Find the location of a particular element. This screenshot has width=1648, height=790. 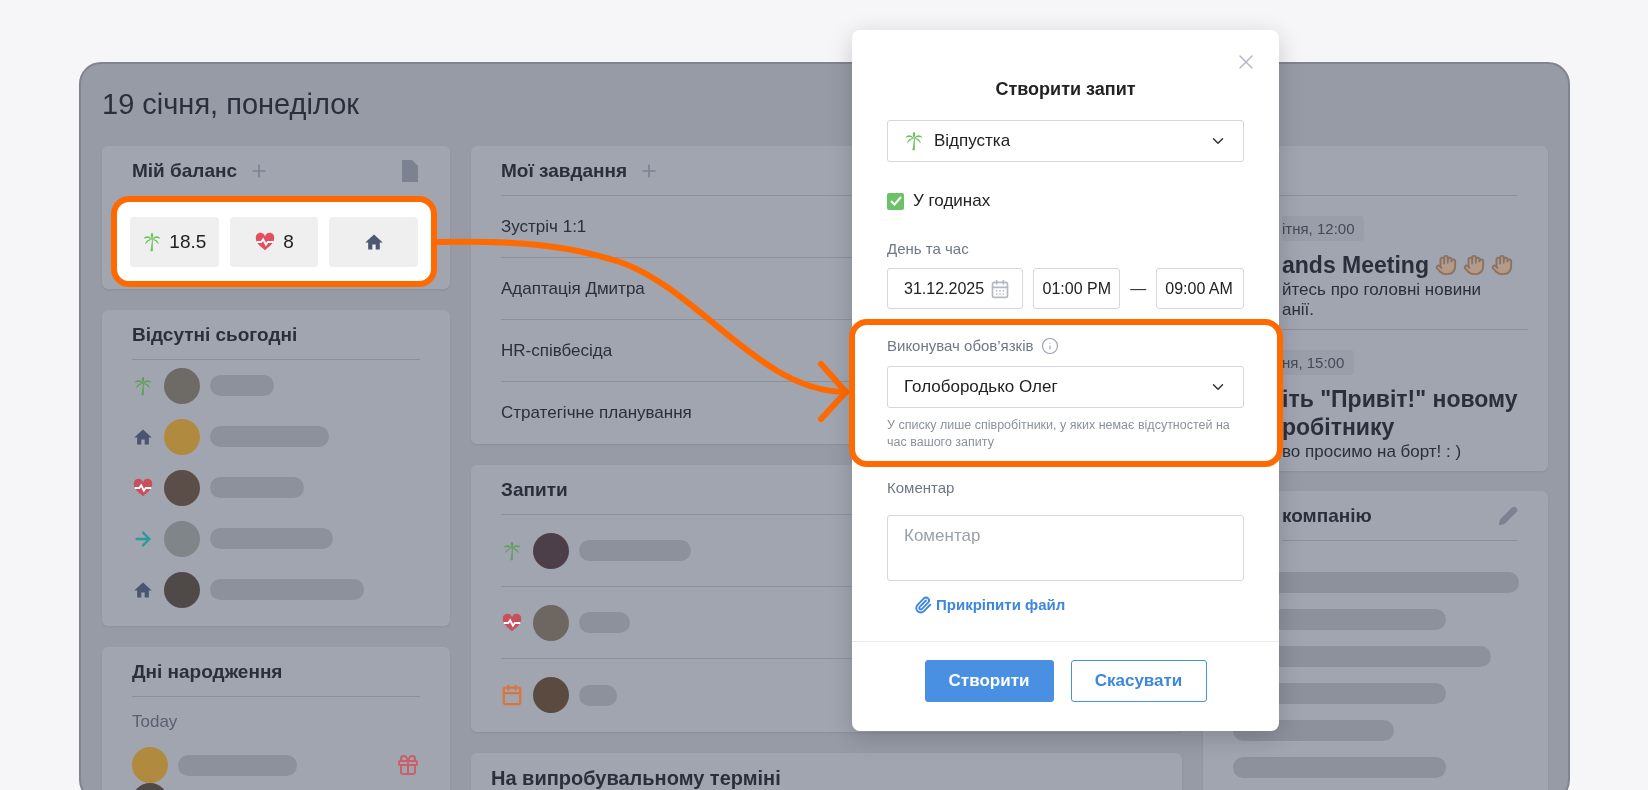

news-time: ня, 15:00 is located at coordinates (1318, 362).